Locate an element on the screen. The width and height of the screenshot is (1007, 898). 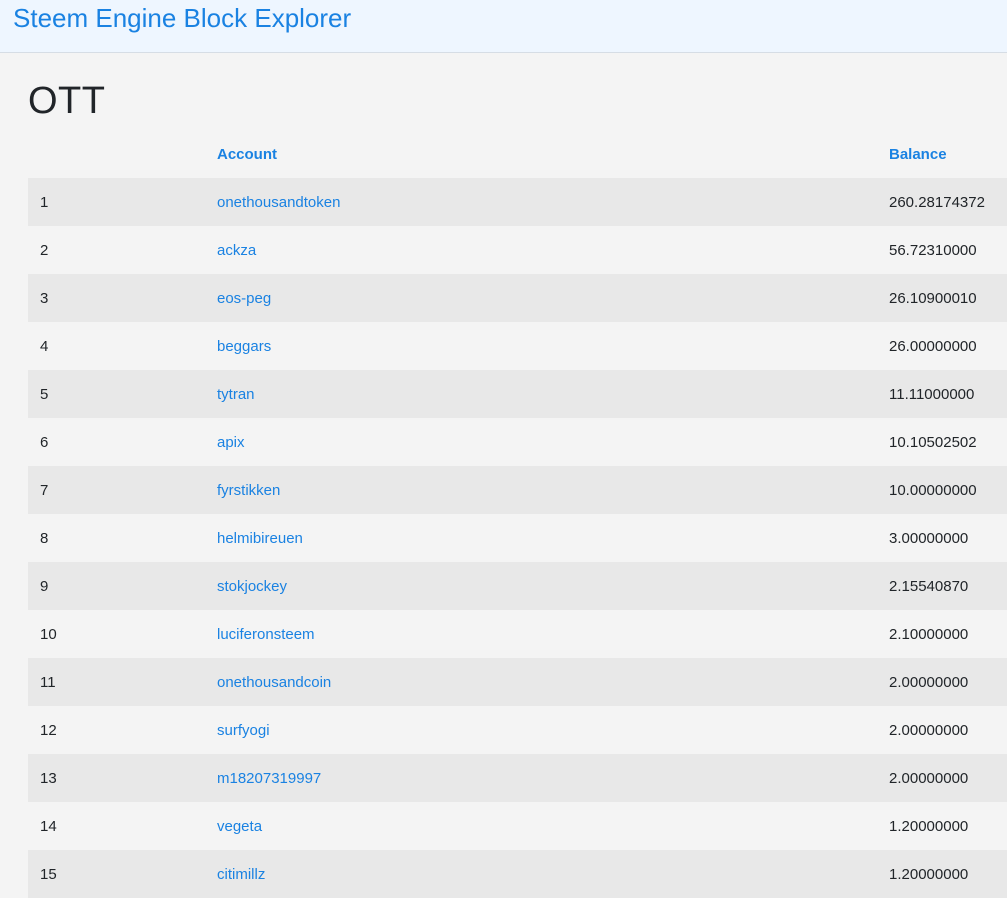
balance-cell: 56.72310000 is located at coordinates (933, 250).